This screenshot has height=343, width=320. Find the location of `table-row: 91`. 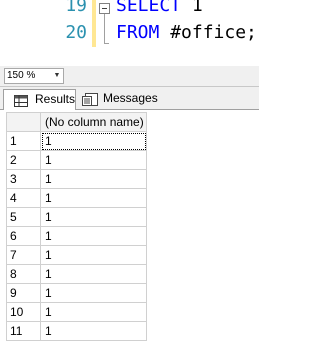

table-row: 91 is located at coordinates (77, 293).